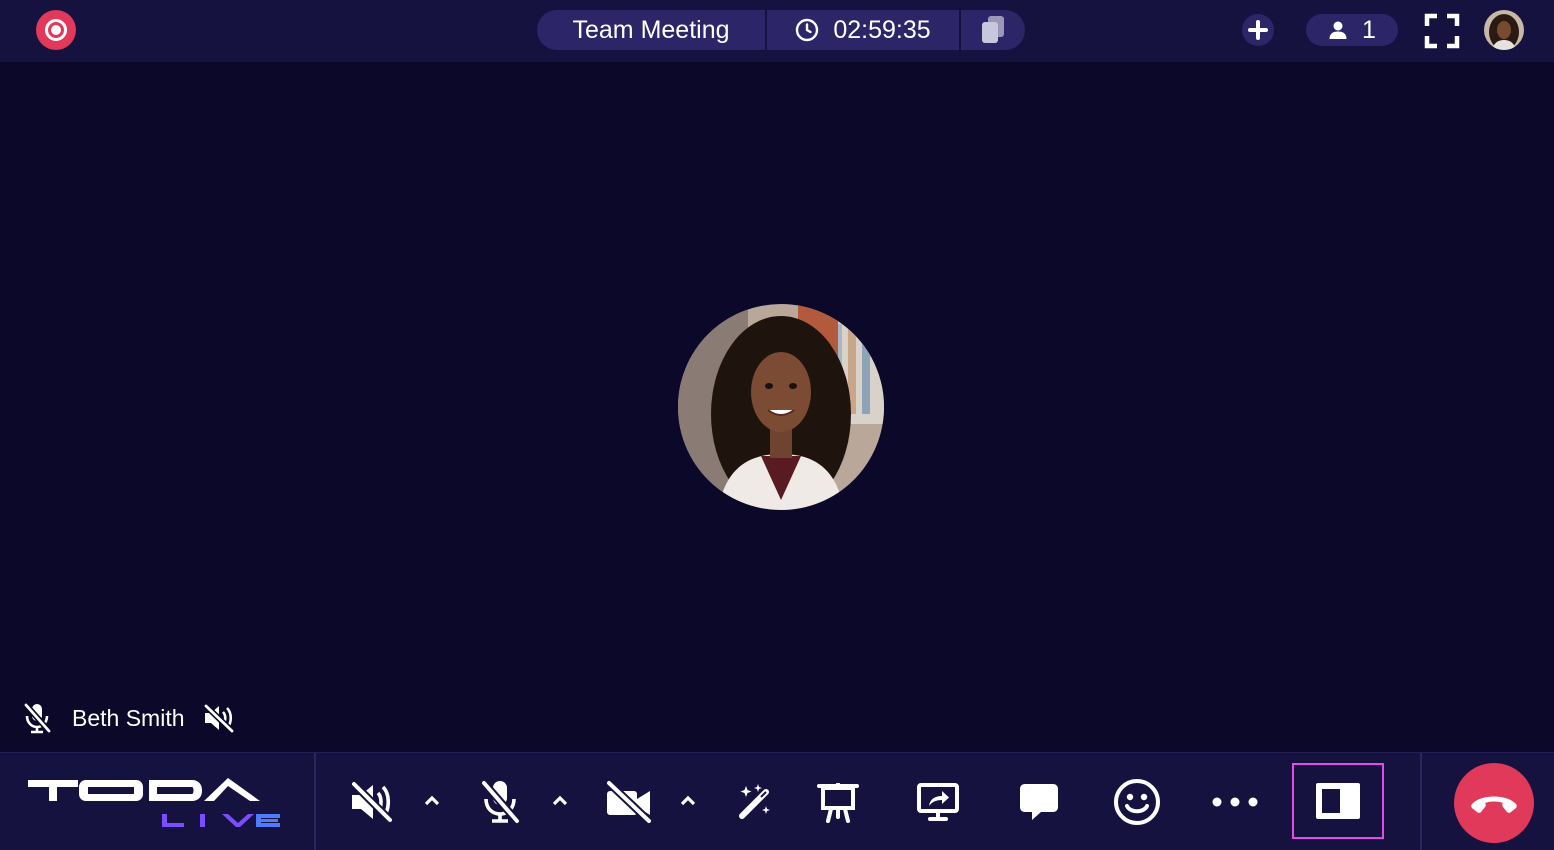 The height and width of the screenshot is (850, 1554). I want to click on add-participant-button, so click(1258, 30).